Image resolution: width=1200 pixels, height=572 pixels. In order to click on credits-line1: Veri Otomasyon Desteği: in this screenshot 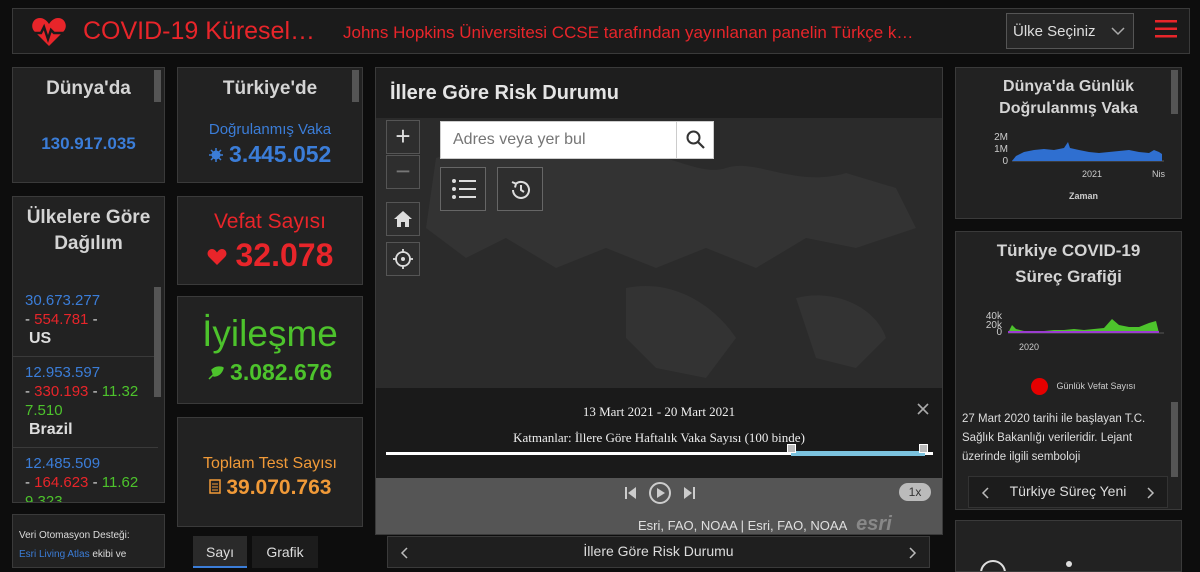, I will do `click(74, 535)`.